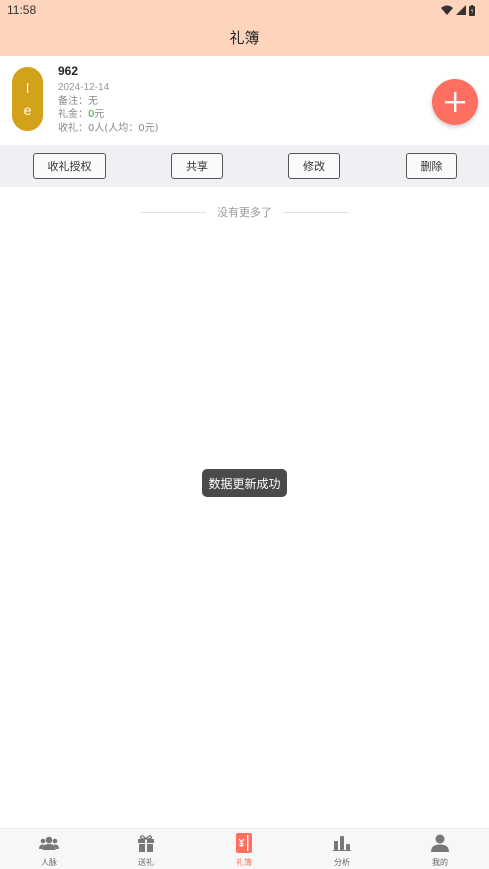 Image resolution: width=489 pixels, height=869 pixels. Describe the element at coordinates (146, 843) in the screenshot. I see `gift-icon` at that location.